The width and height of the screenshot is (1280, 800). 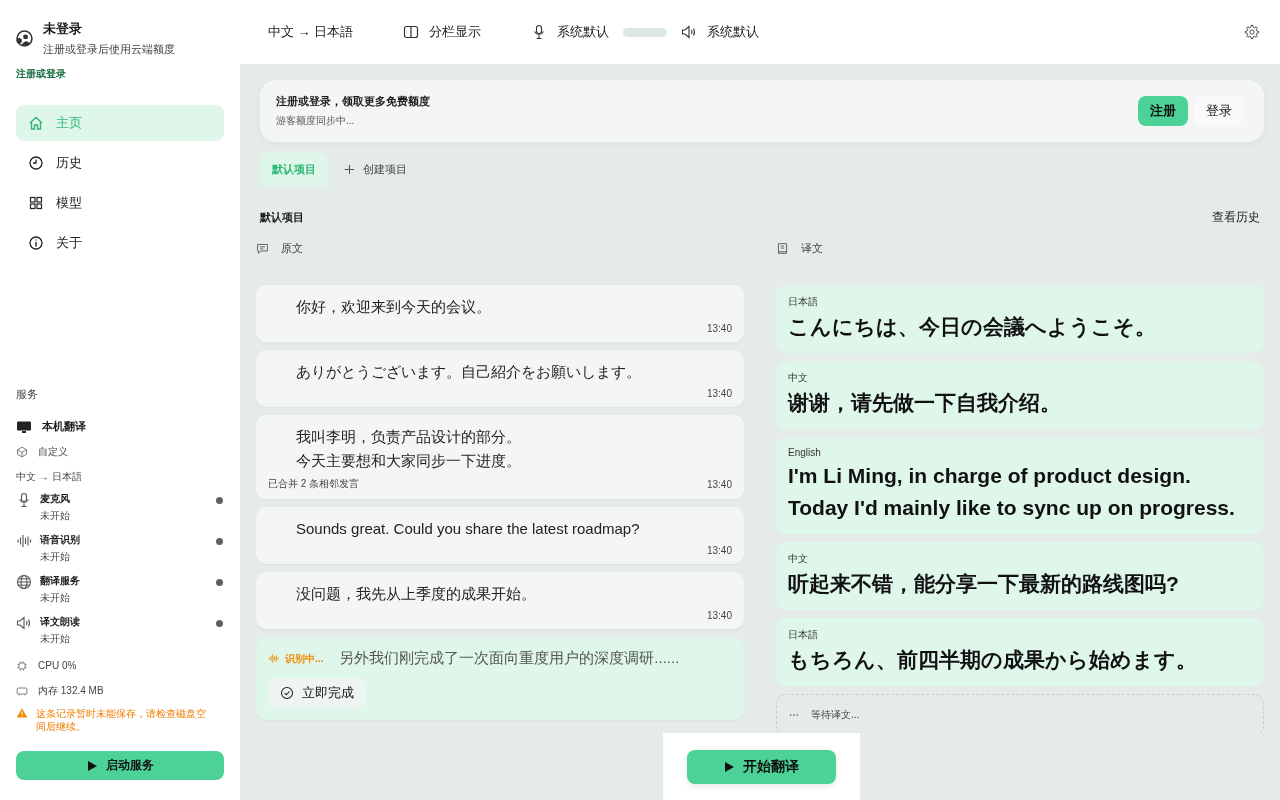 What do you see at coordinates (375, 169) in the screenshot?
I see `create-project-button: 创建项目` at bounding box center [375, 169].